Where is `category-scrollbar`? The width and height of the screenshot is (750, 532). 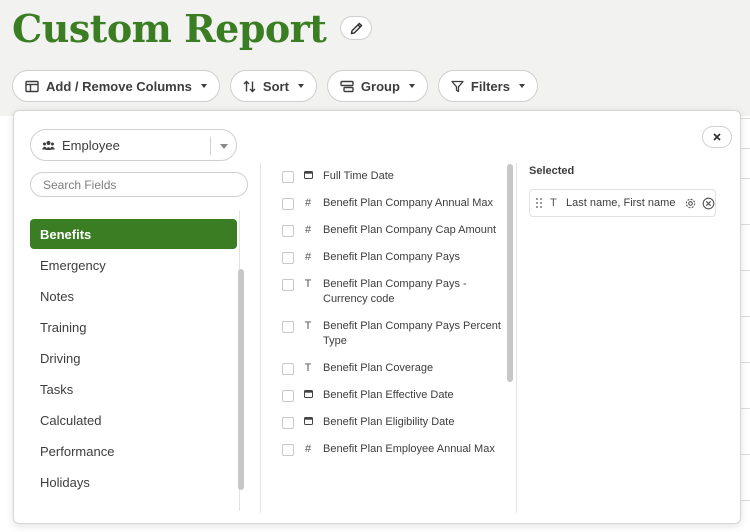 category-scrollbar is located at coordinates (241, 379).